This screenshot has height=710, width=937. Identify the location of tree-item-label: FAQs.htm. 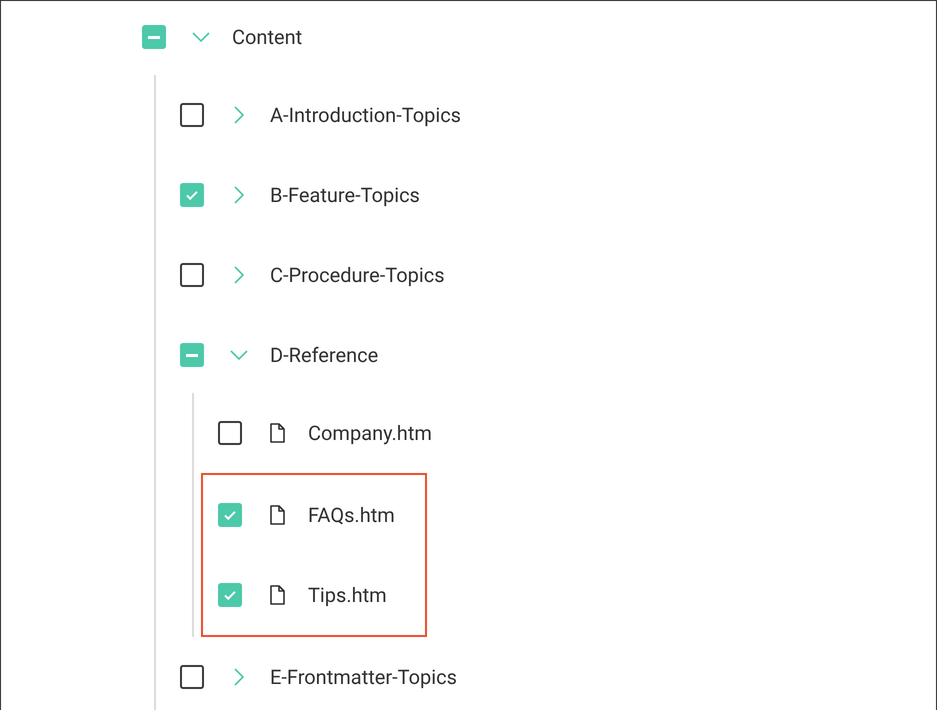
(351, 515).